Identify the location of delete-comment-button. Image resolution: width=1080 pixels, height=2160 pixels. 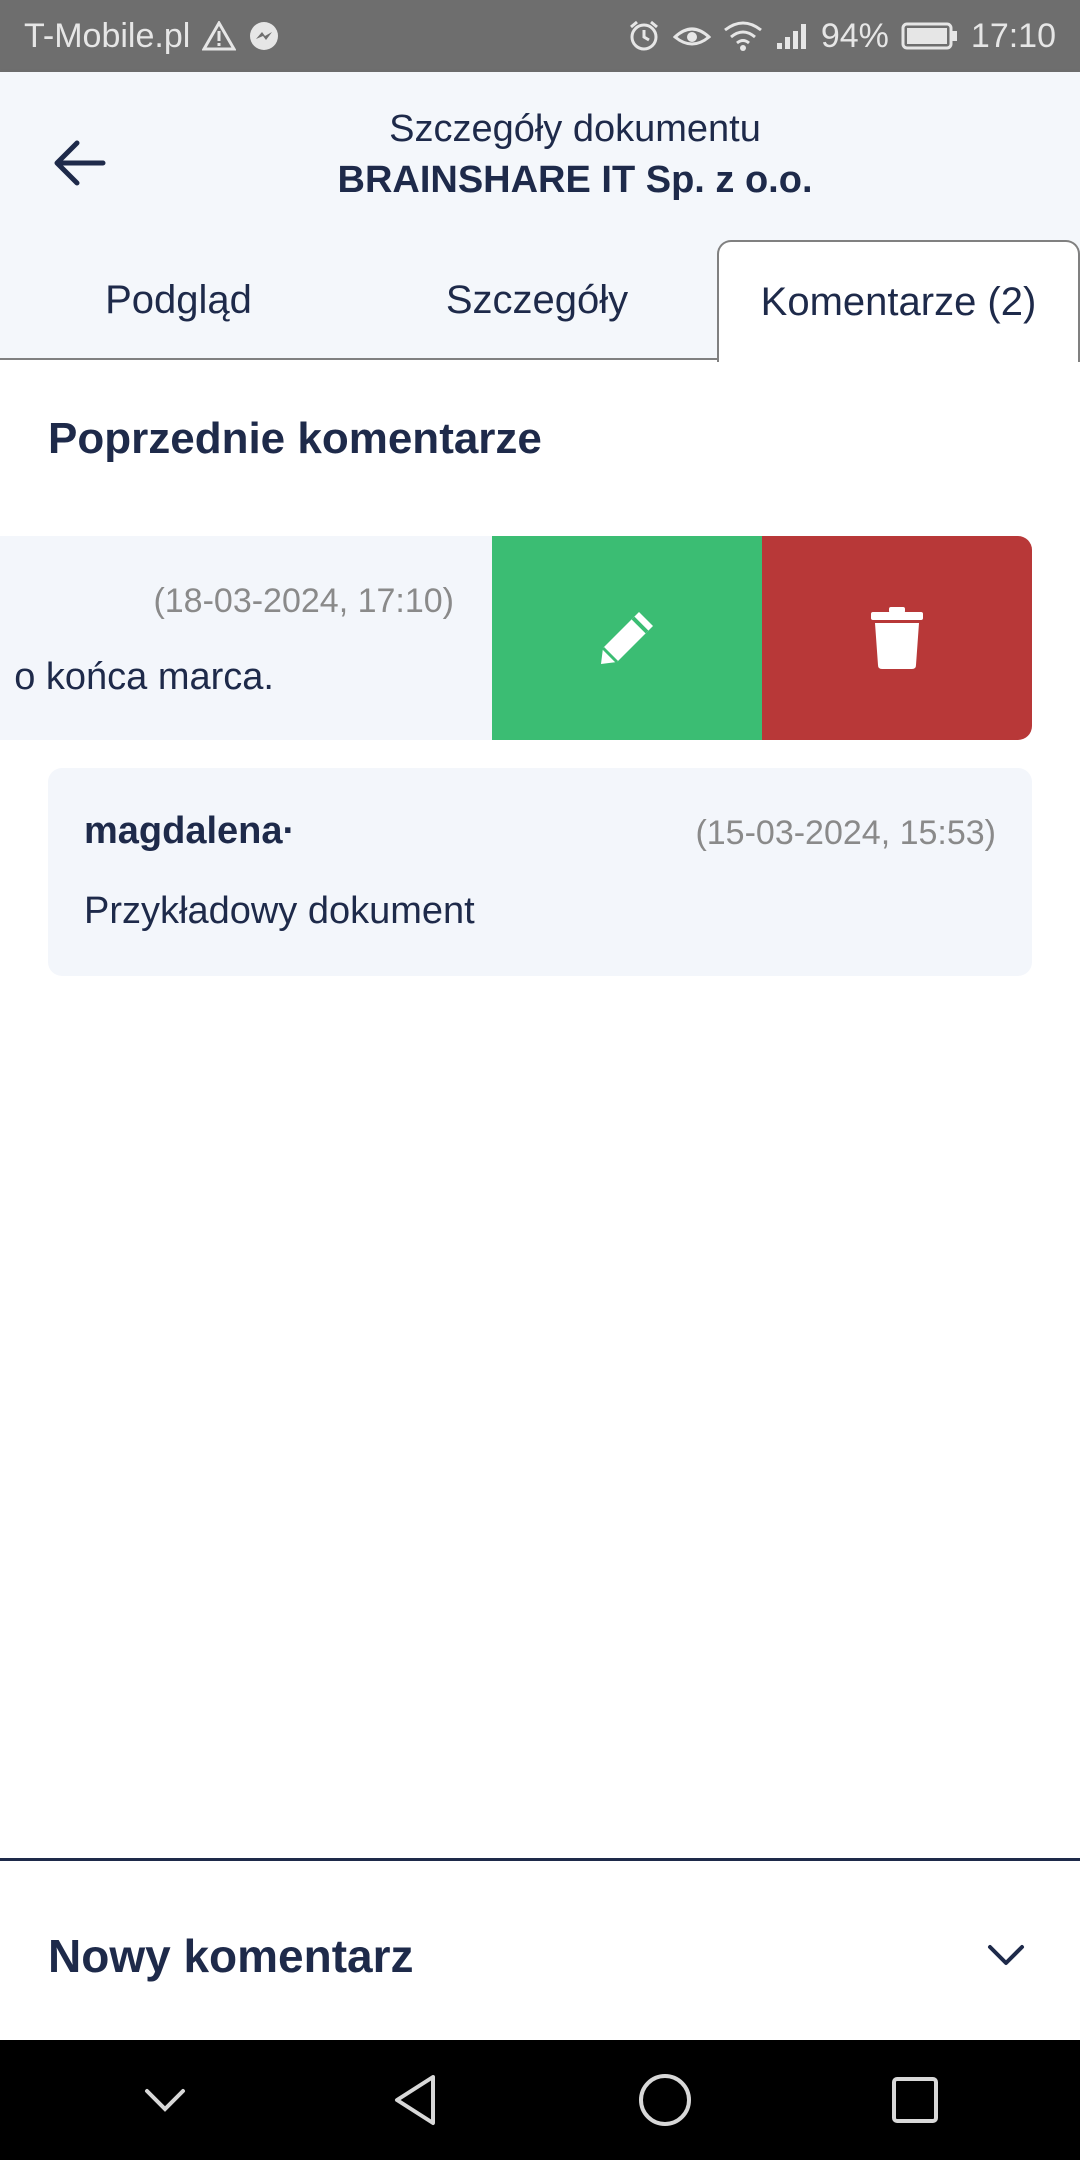
(897, 638).